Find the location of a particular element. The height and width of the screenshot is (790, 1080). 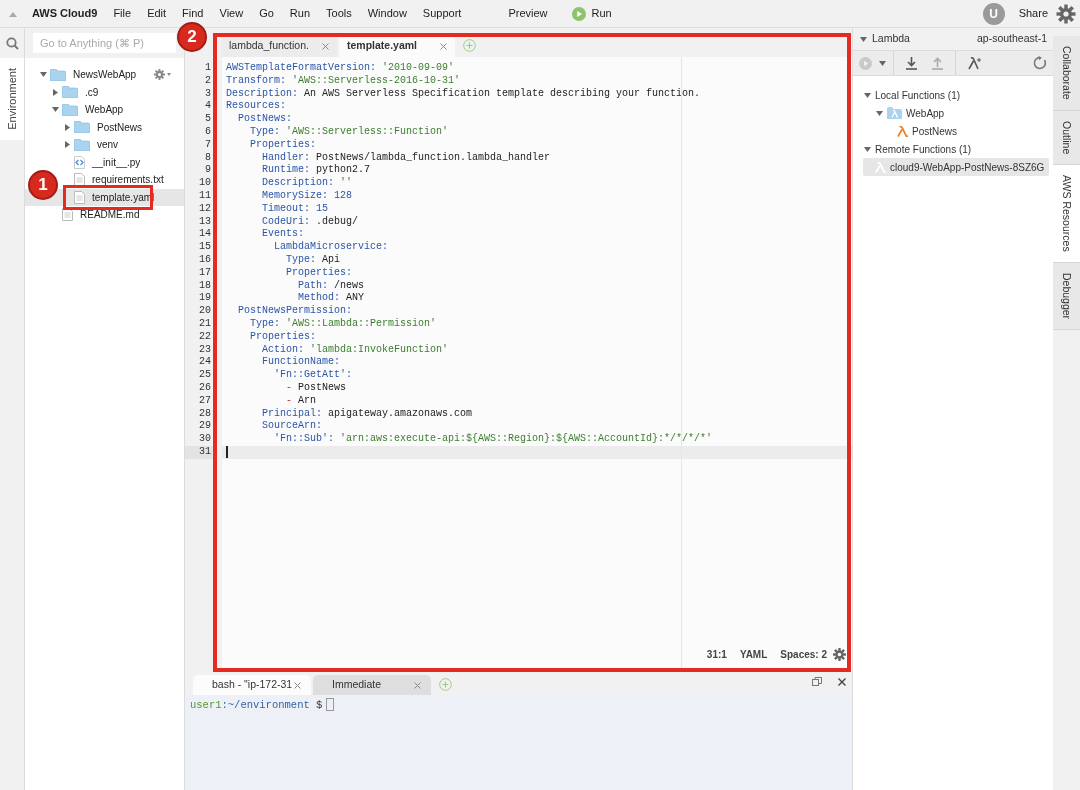

line-number: 18 is located at coordinates (205, 285).